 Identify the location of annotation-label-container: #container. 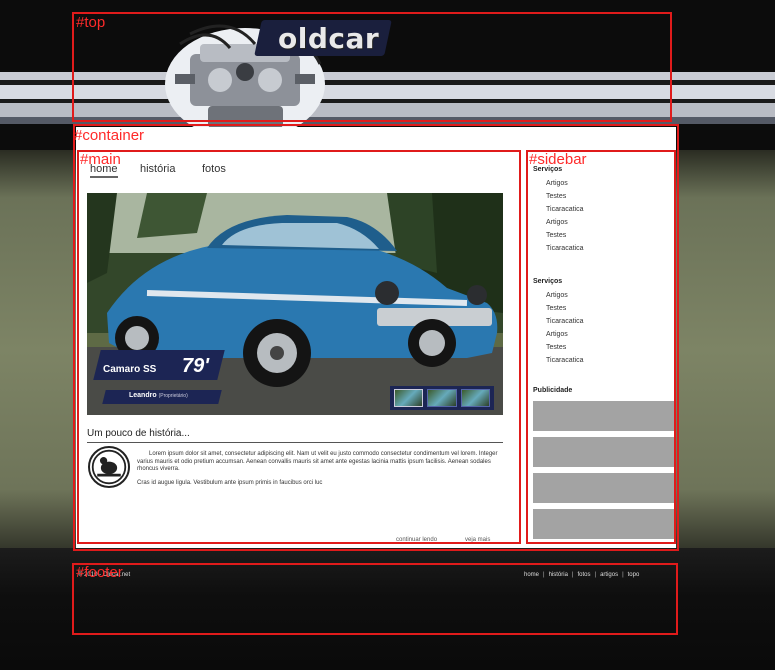
(109, 135).